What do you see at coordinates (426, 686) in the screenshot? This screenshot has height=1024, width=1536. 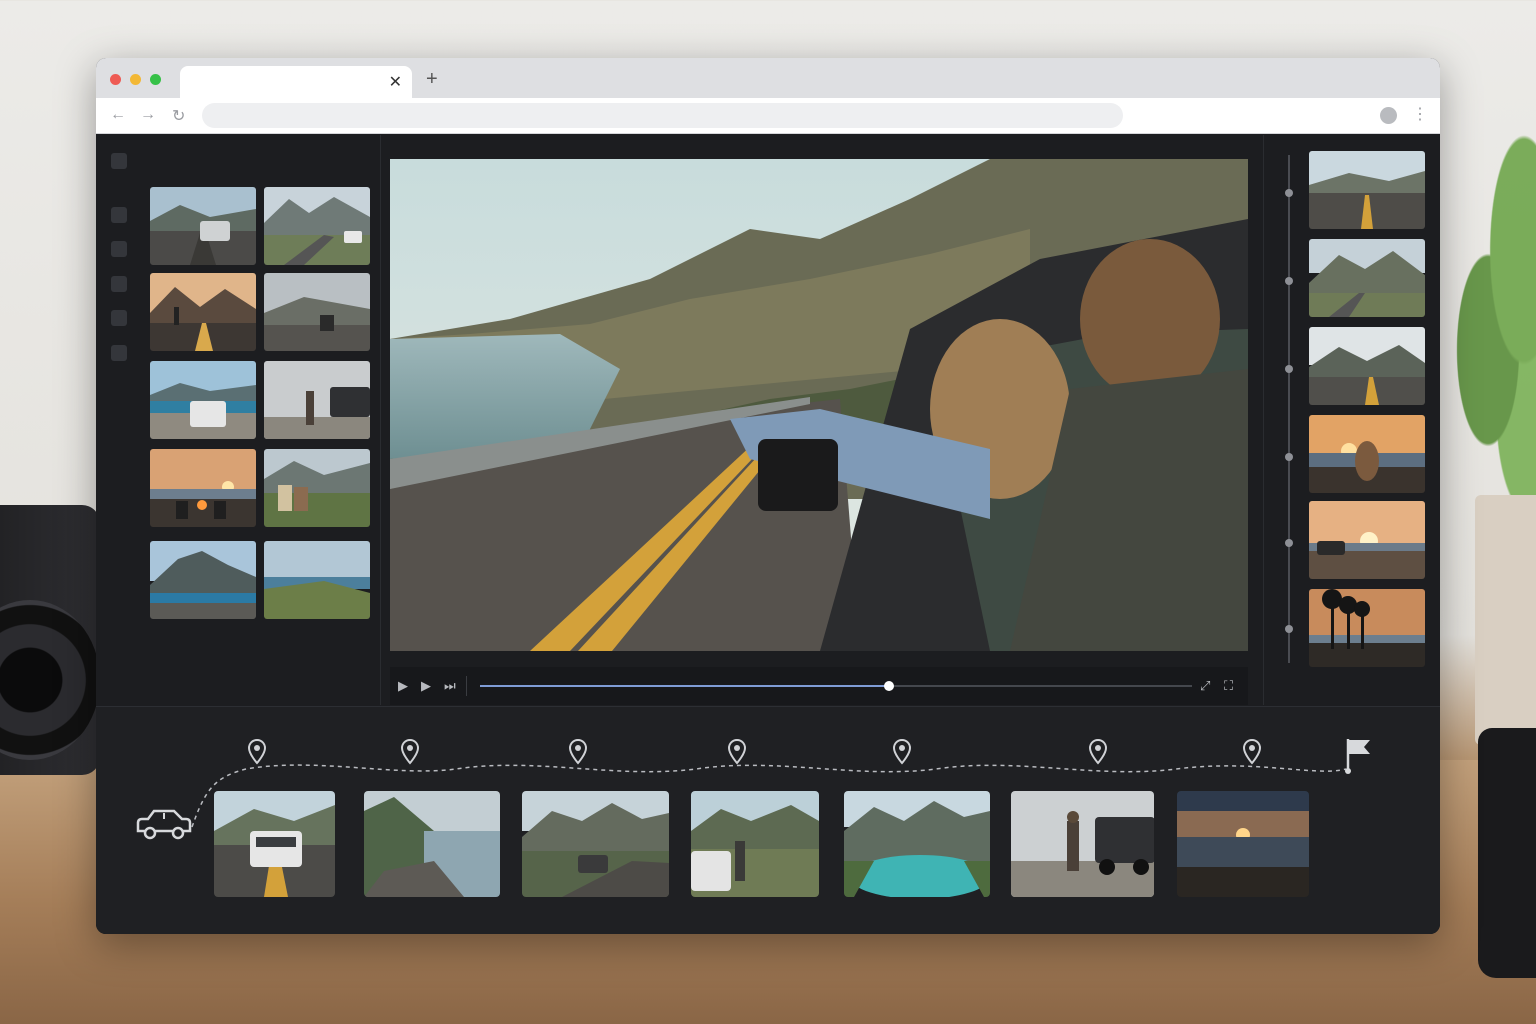 I see `step-forward-icon: ▶` at bounding box center [426, 686].